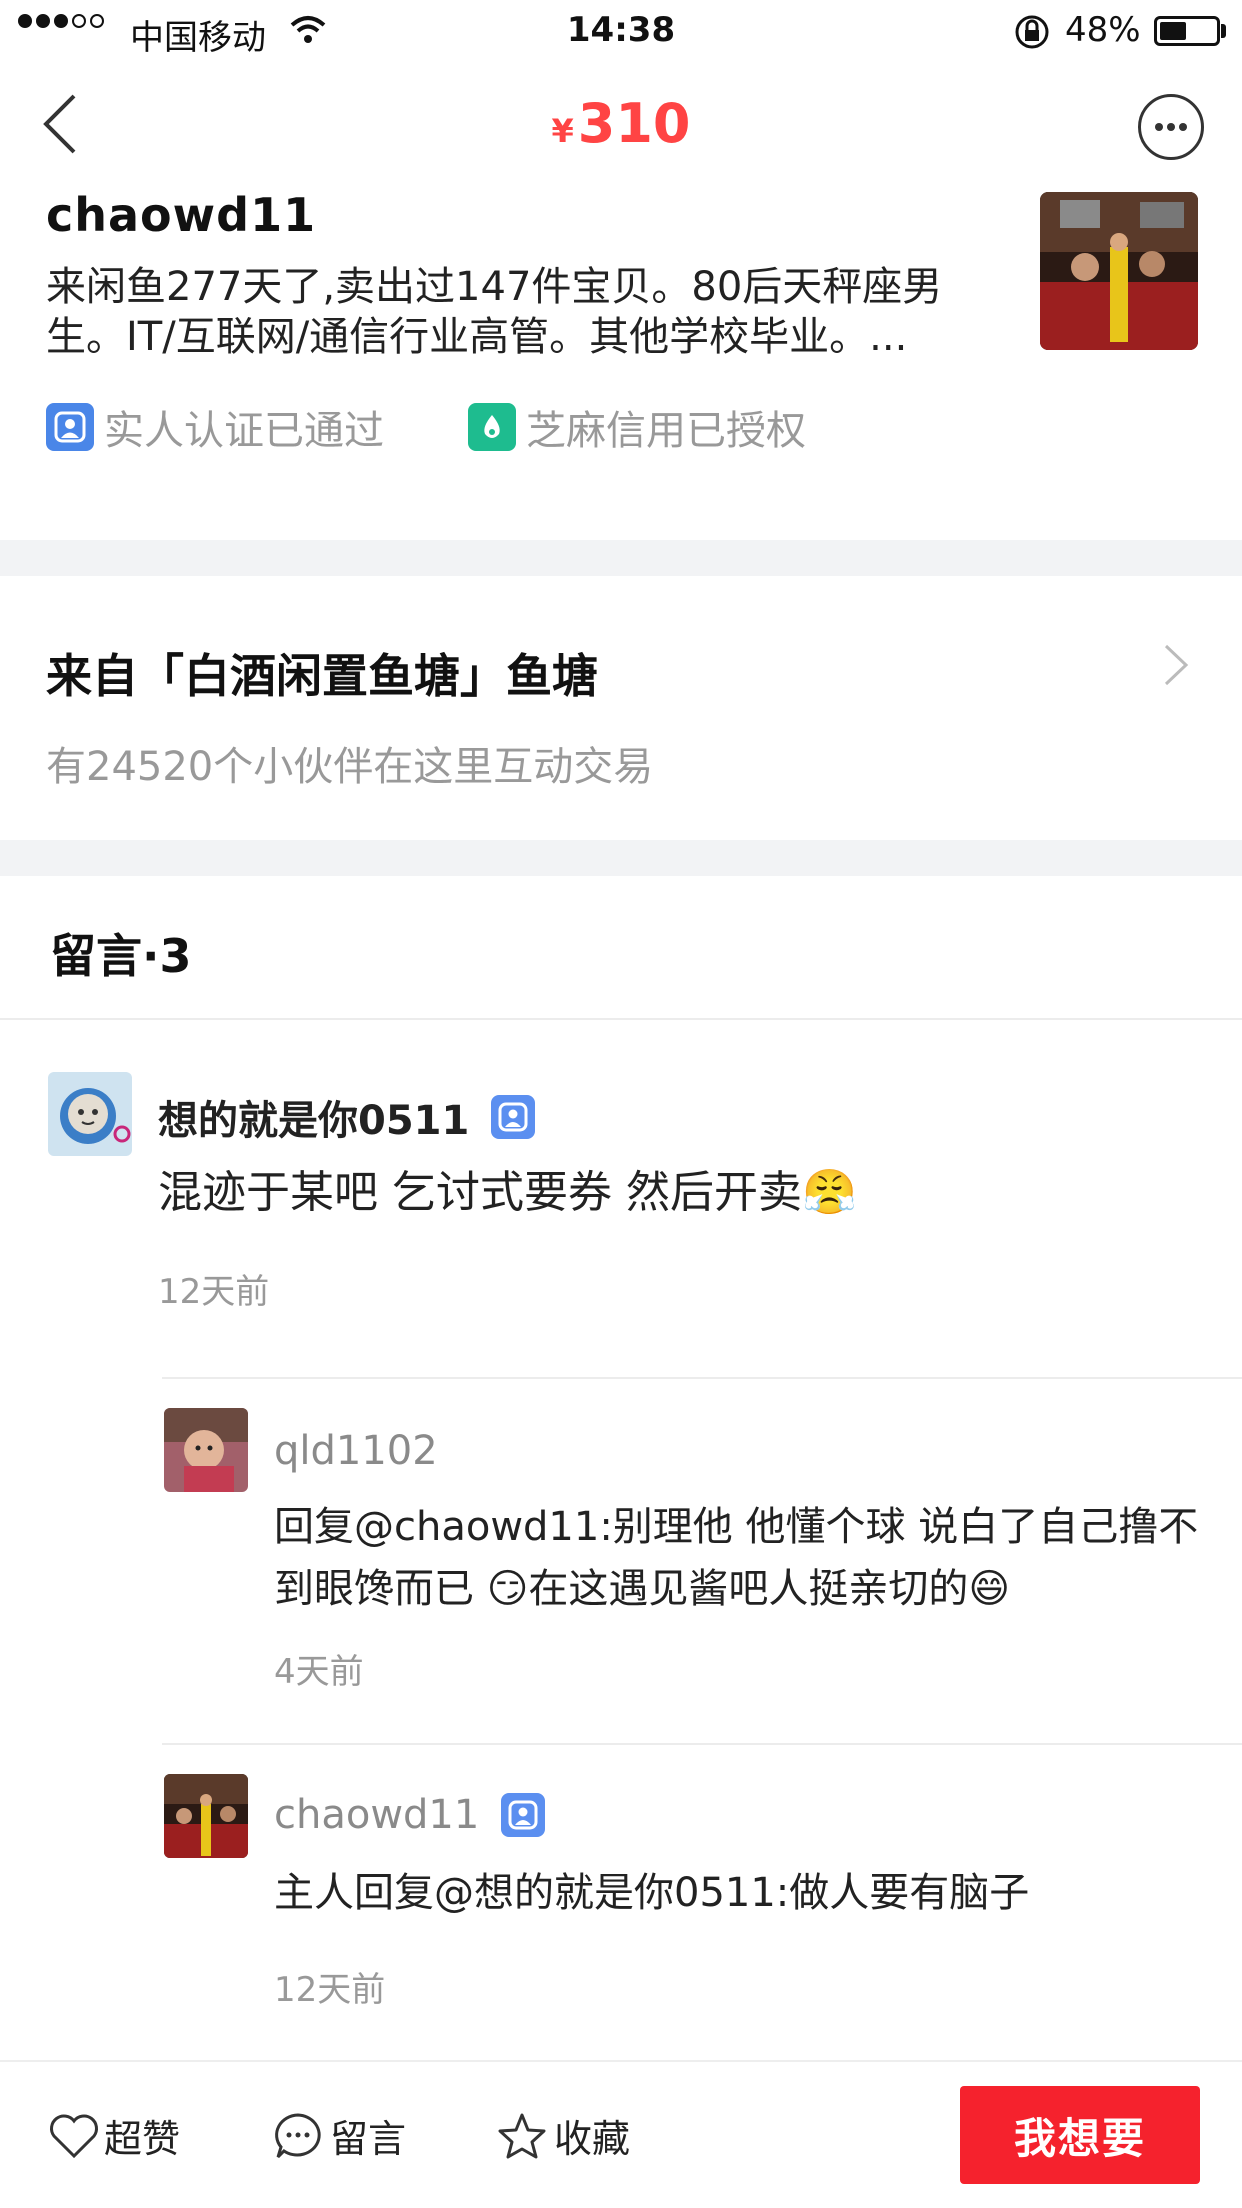  Describe the element at coordinates (492, 427) in the screenshot. I see `sesame-icon` at that location.